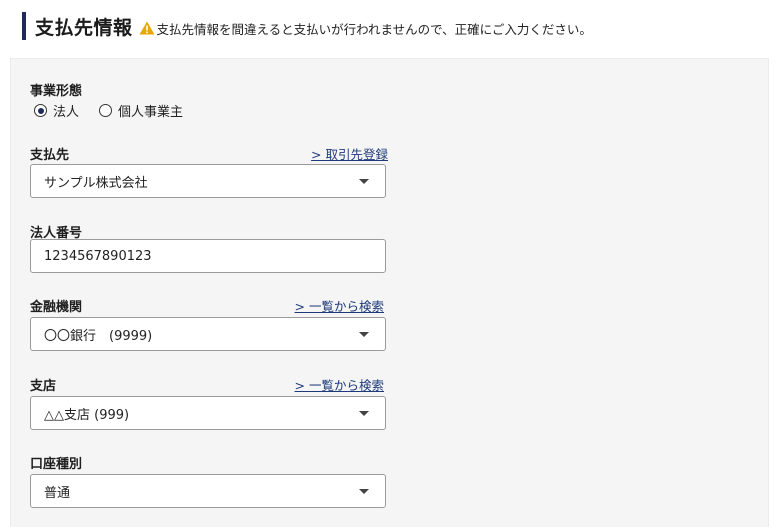 The width and height of the screenshot is (777, 527). I want to click on bank-search-link: > 一覧から検索, so click(339, 305).